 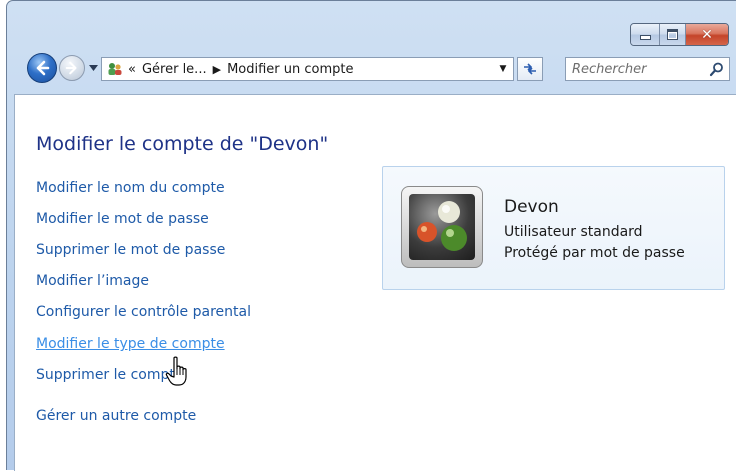 I want to click on change-account-type-link: Modifier le type de compte, so click(x=130, y=344).